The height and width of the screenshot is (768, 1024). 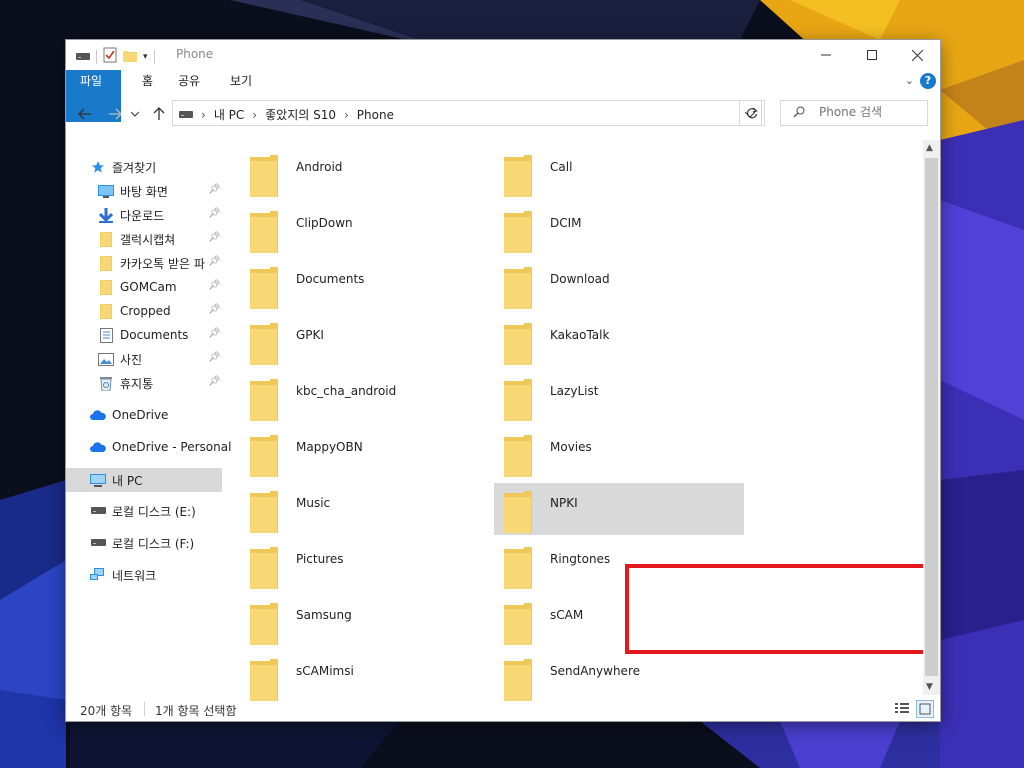 I want to click on nav-item-downloads: 다운로드 📌︎, so click(x=163, y=215).